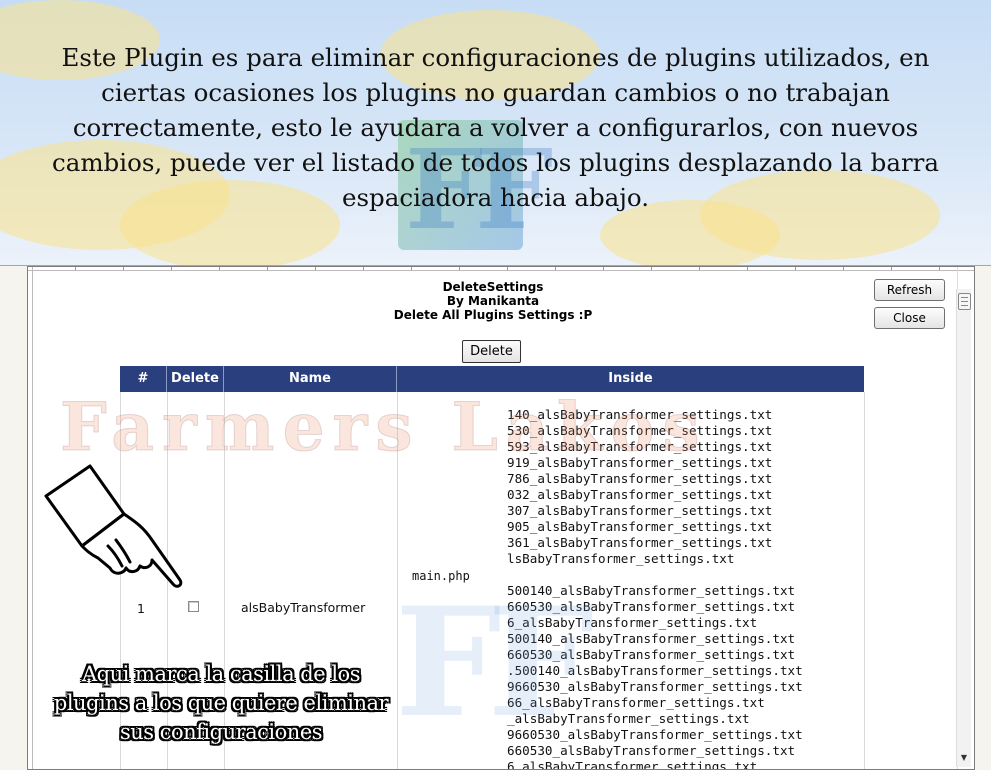 This screenshot has width=991, height=770. Describe the element at coordinates (964, 758) in the screenshot. I see `scroll-down-arrow-icon: ▼` at that location.